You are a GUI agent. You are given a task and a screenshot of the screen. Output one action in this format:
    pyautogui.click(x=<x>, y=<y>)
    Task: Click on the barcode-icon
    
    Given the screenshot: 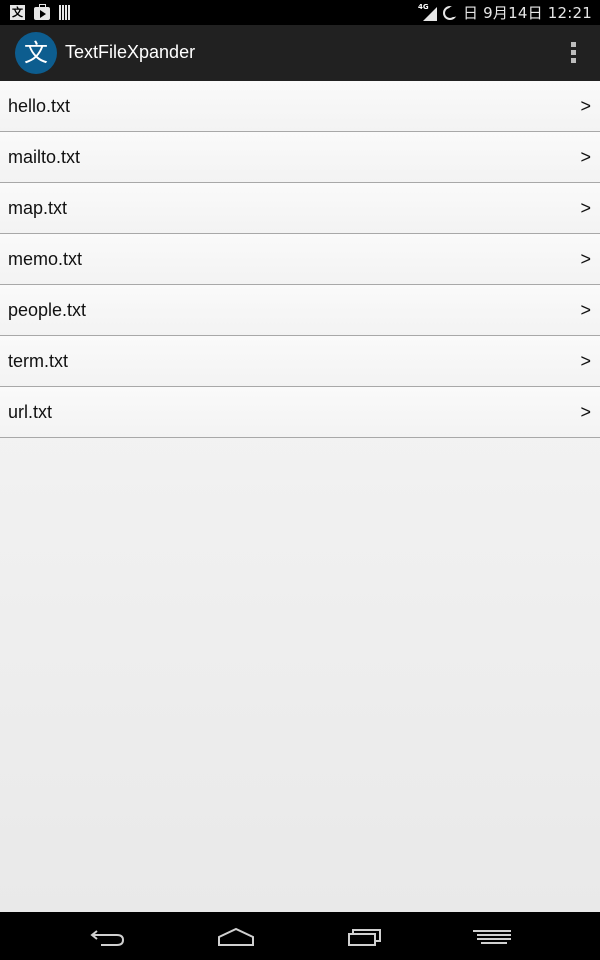 What is the action you would take?
    pyautogui.click(x=65, y=12)
    